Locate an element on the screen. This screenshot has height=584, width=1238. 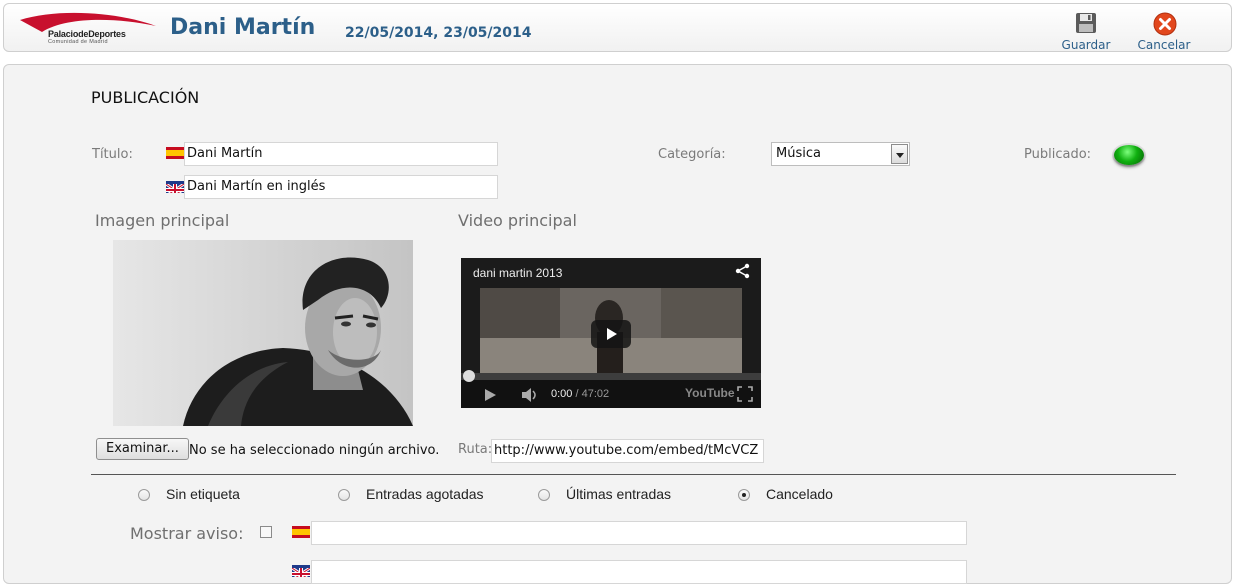
radio-ultimas-entradas is located at coordinates (544, 495).